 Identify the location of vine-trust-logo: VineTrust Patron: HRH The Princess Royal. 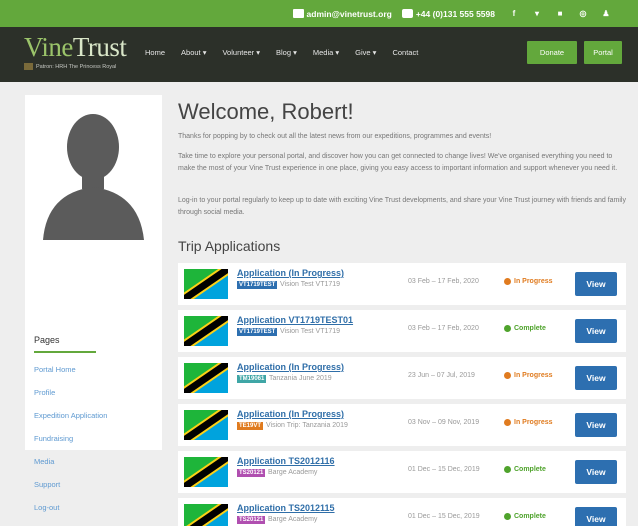
(80, 54).